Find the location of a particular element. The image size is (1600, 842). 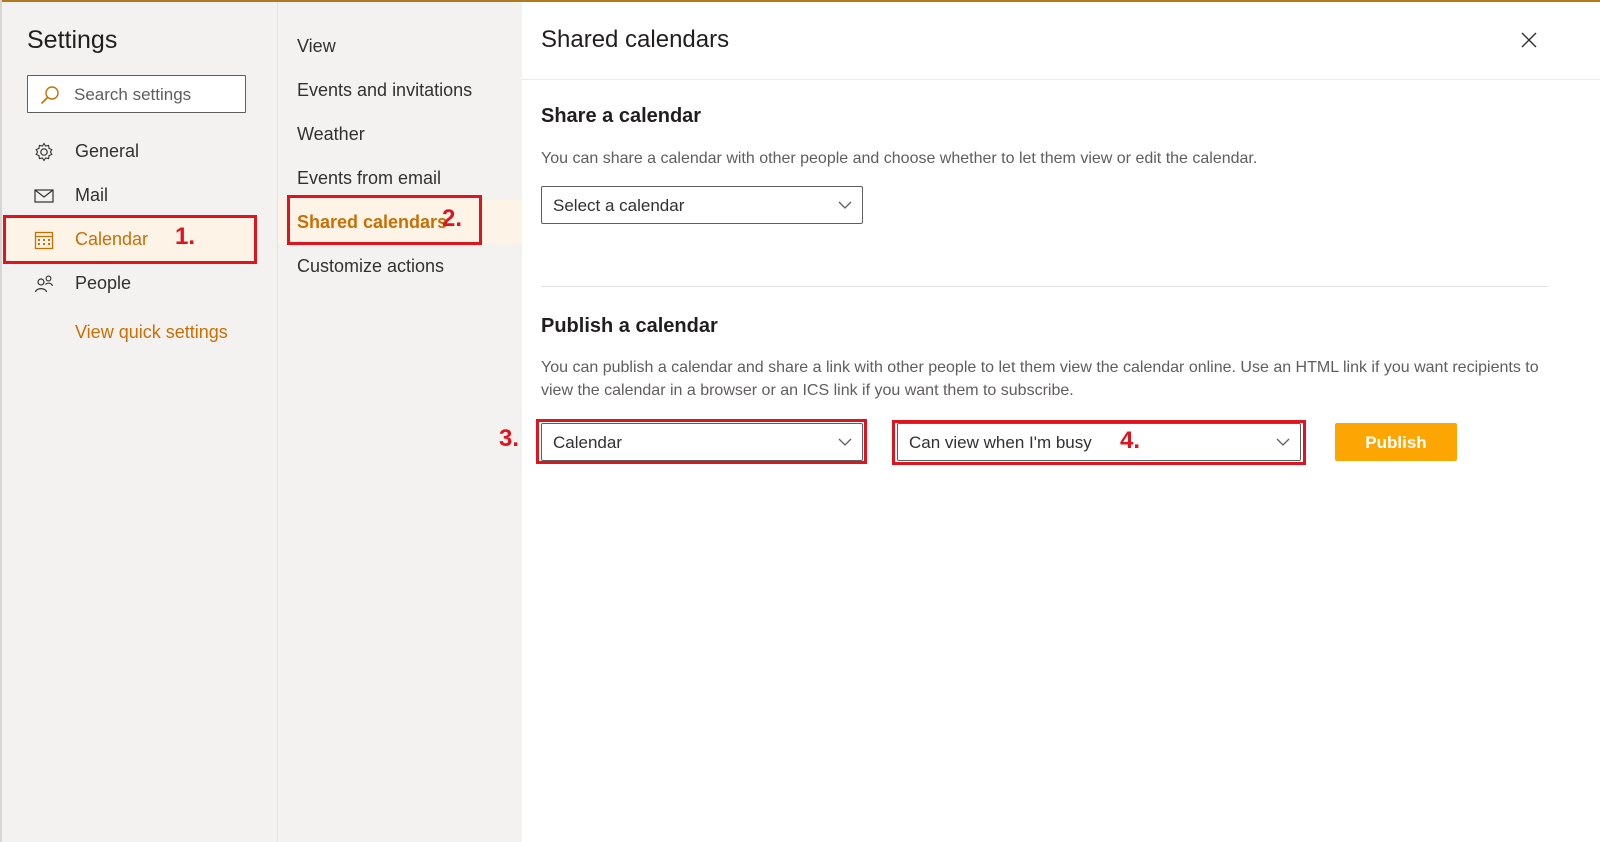

dropdown-value: Select a calendar is located at coordinates (619, 205).